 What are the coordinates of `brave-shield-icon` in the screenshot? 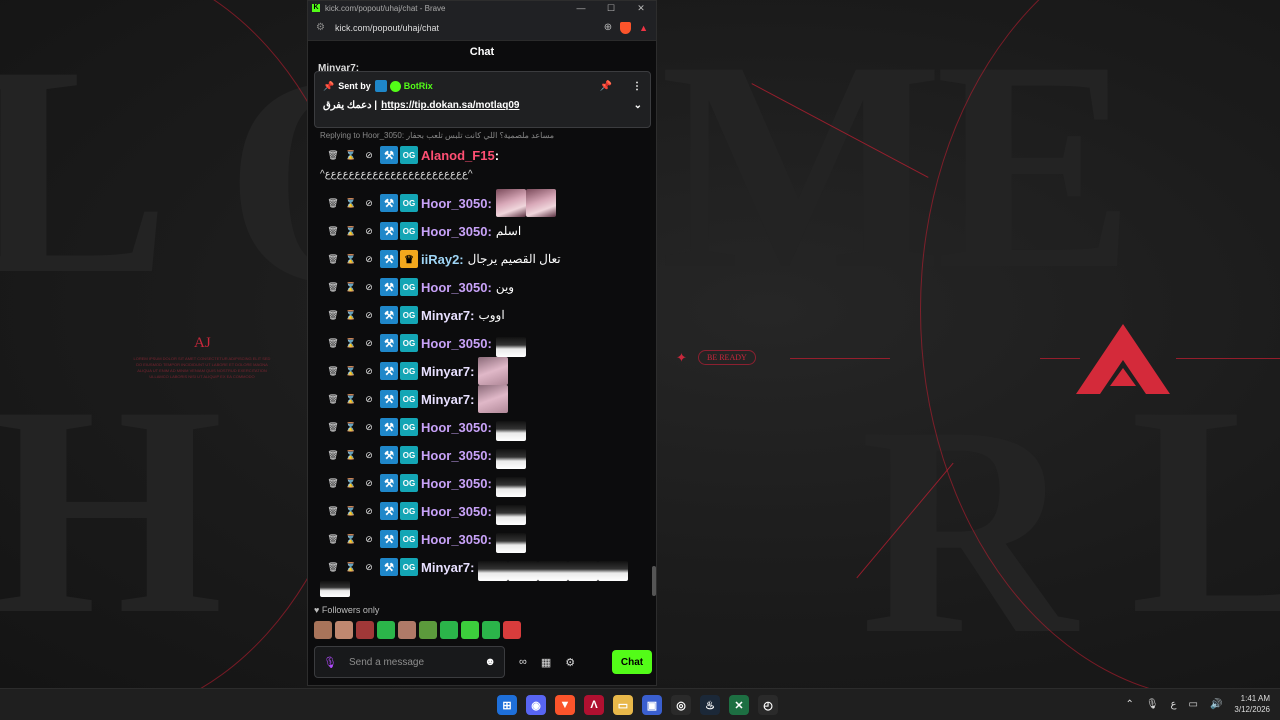 It's located at (626, 27).